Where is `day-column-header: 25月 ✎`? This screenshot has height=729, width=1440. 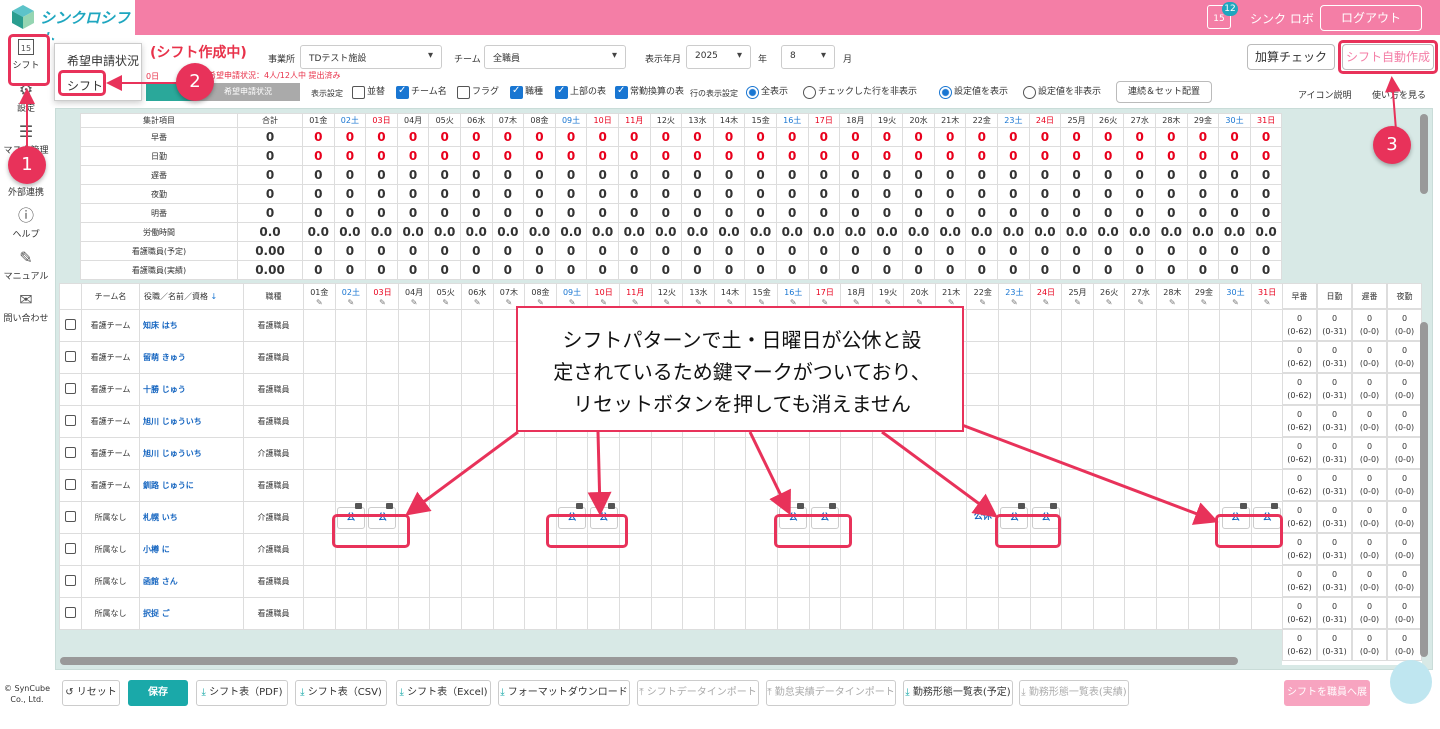 day-column-header: 25月 ✎ is located at coordinates (1077, 296).